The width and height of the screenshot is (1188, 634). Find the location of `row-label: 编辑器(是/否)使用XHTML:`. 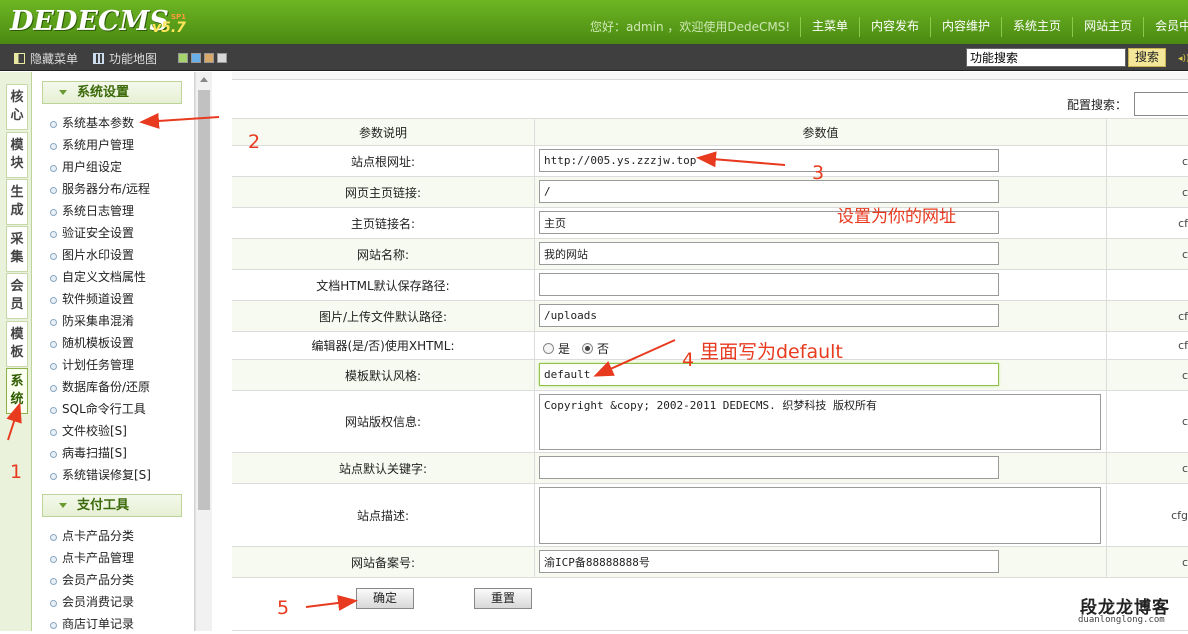

row-label: 编辑器(是/否)使用XHTML: is located at coordinates (383, 345).